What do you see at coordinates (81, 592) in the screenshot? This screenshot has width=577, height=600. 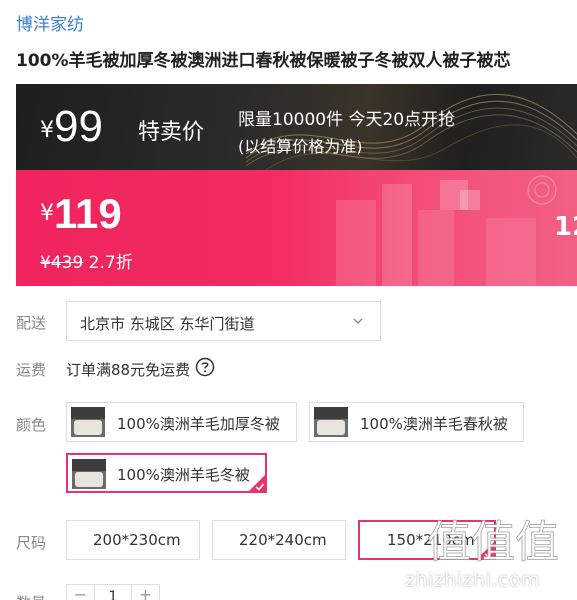 I see `quantity-decrease-button: −` at bounding box center [81, 592].